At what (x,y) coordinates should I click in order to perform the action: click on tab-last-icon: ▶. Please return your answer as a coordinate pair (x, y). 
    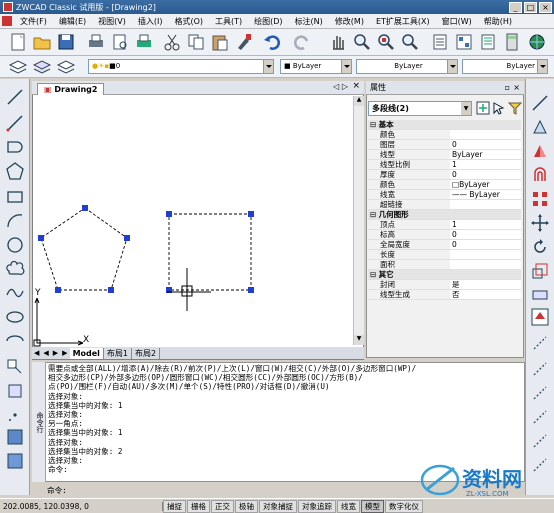
    Looking at the image, I should click on (64, 353).